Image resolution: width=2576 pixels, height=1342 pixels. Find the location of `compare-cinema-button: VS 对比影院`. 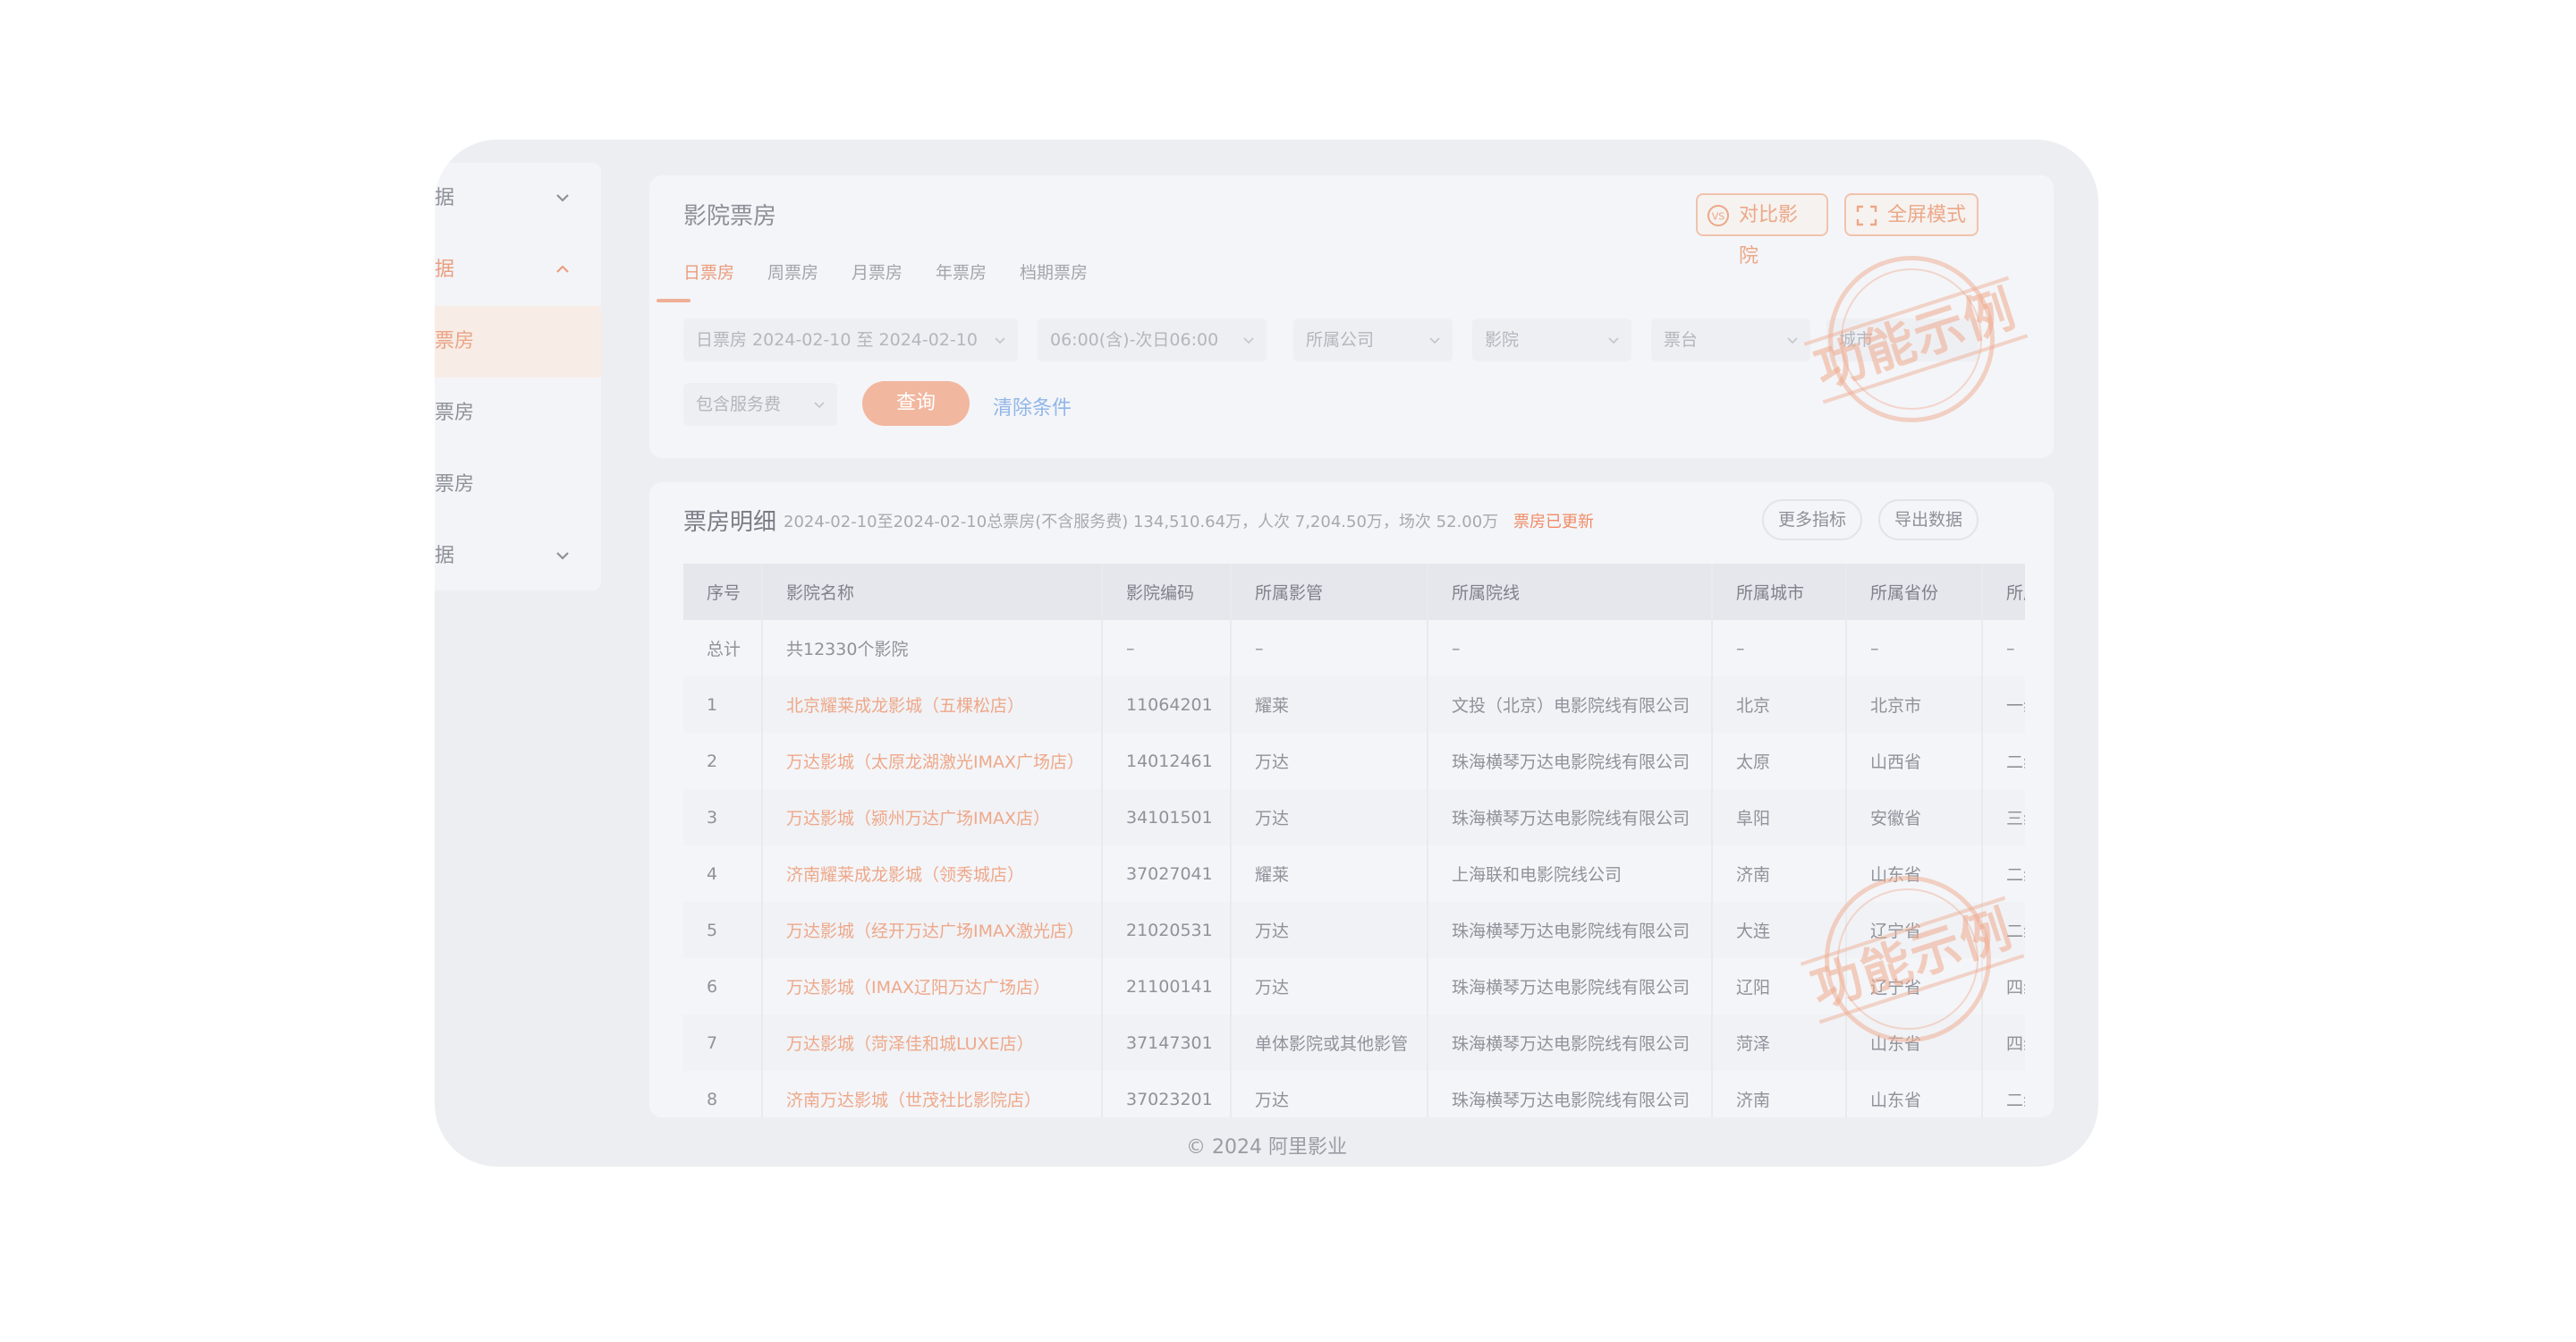

compare-cinema-button: VS 对比影院 is located at coordinates (1762, 231).